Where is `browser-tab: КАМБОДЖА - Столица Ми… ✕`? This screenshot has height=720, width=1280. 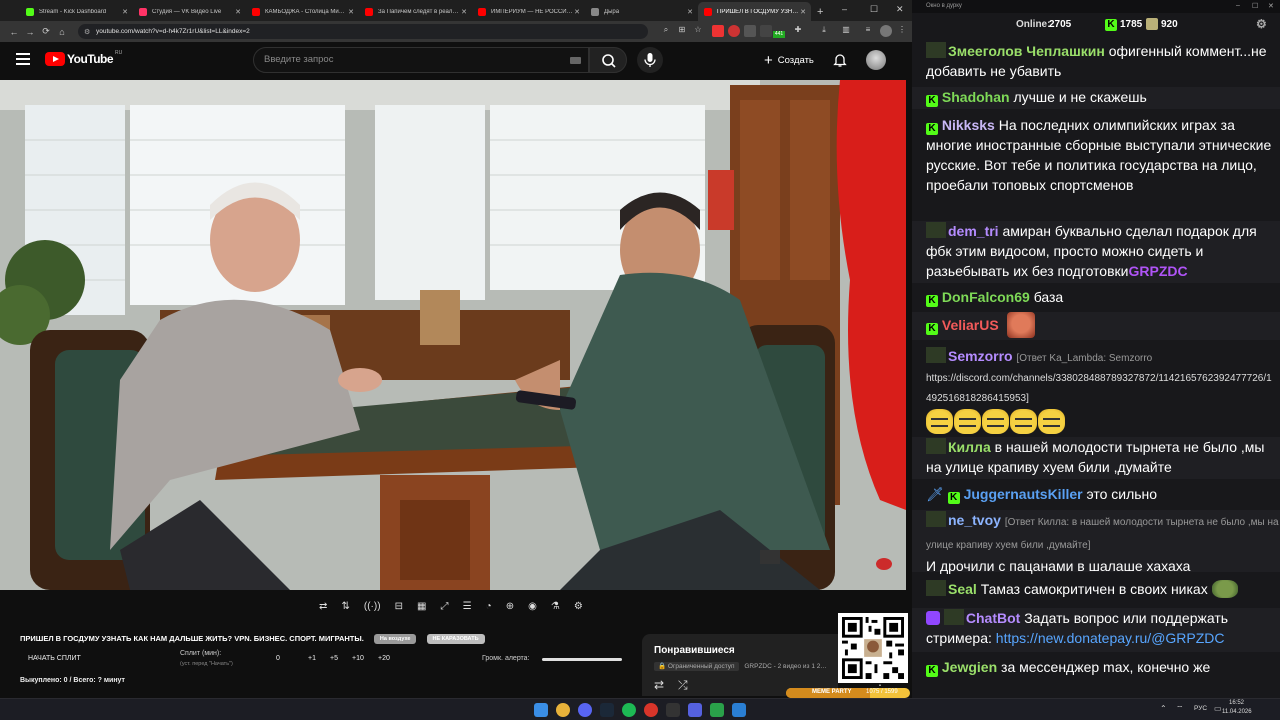 browser-tab: КАМБОДЖА - Столица Ми… ✕ is located at coordinates (302, 11).